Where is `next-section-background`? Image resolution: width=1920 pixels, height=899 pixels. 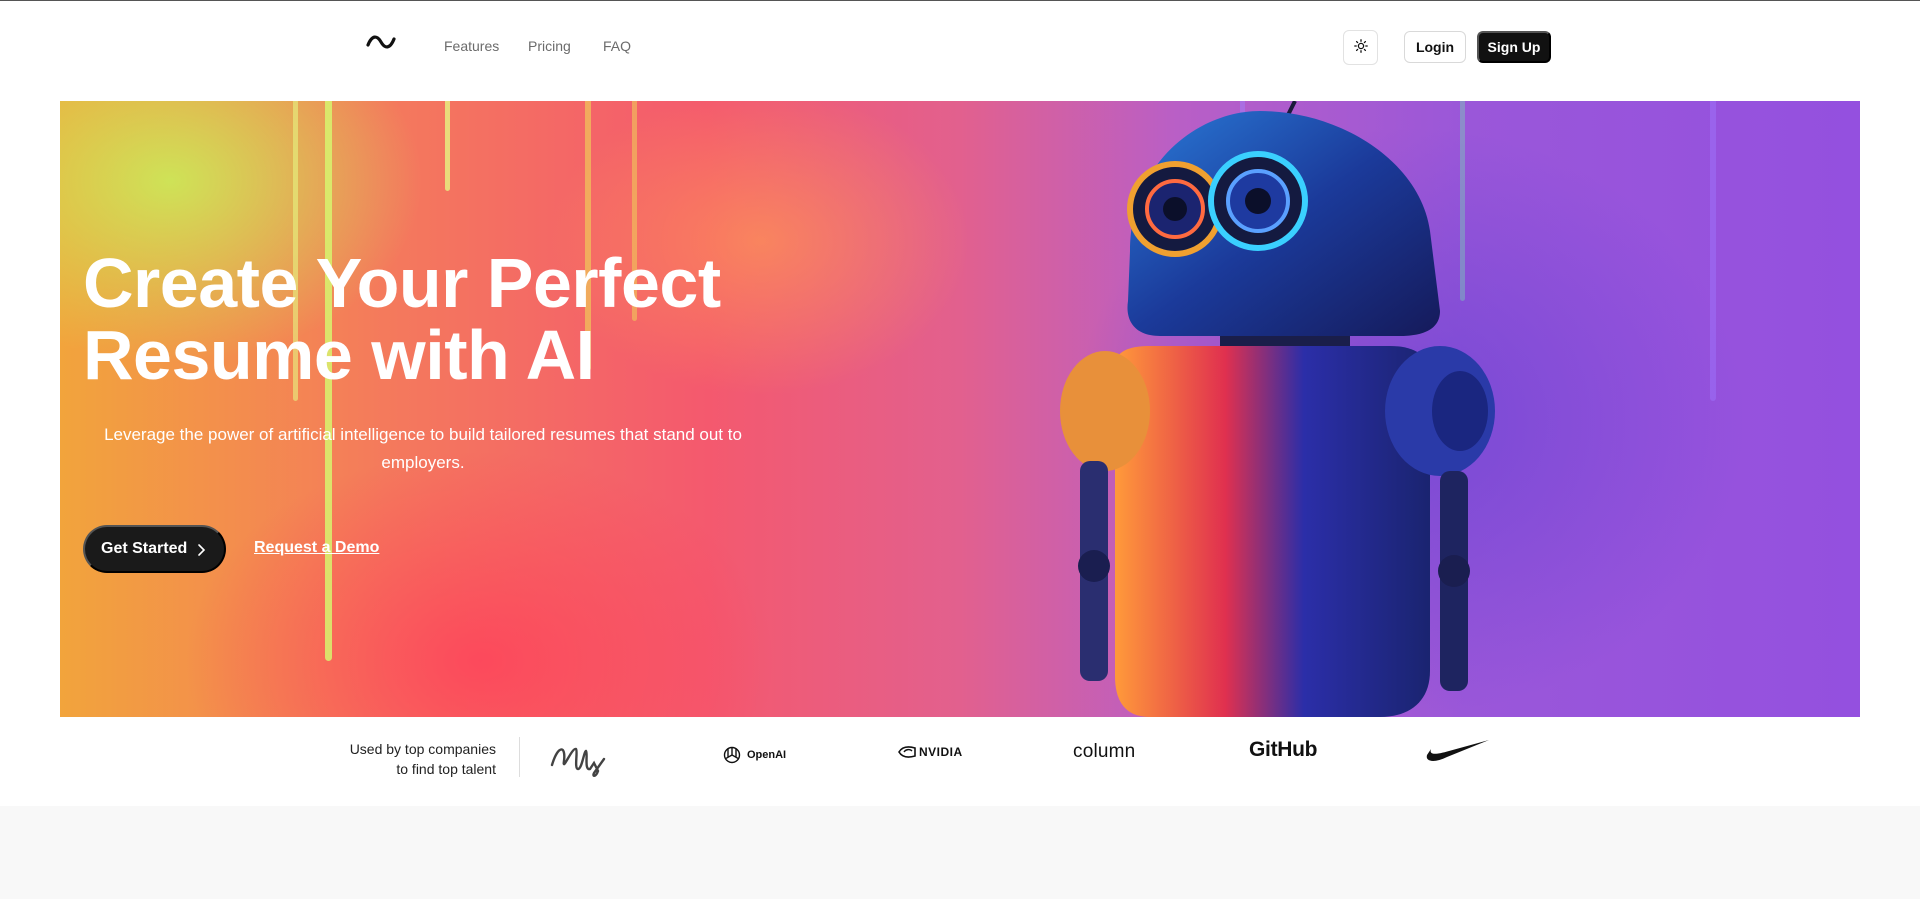
next-section-background is located at coordinates (960, 852).